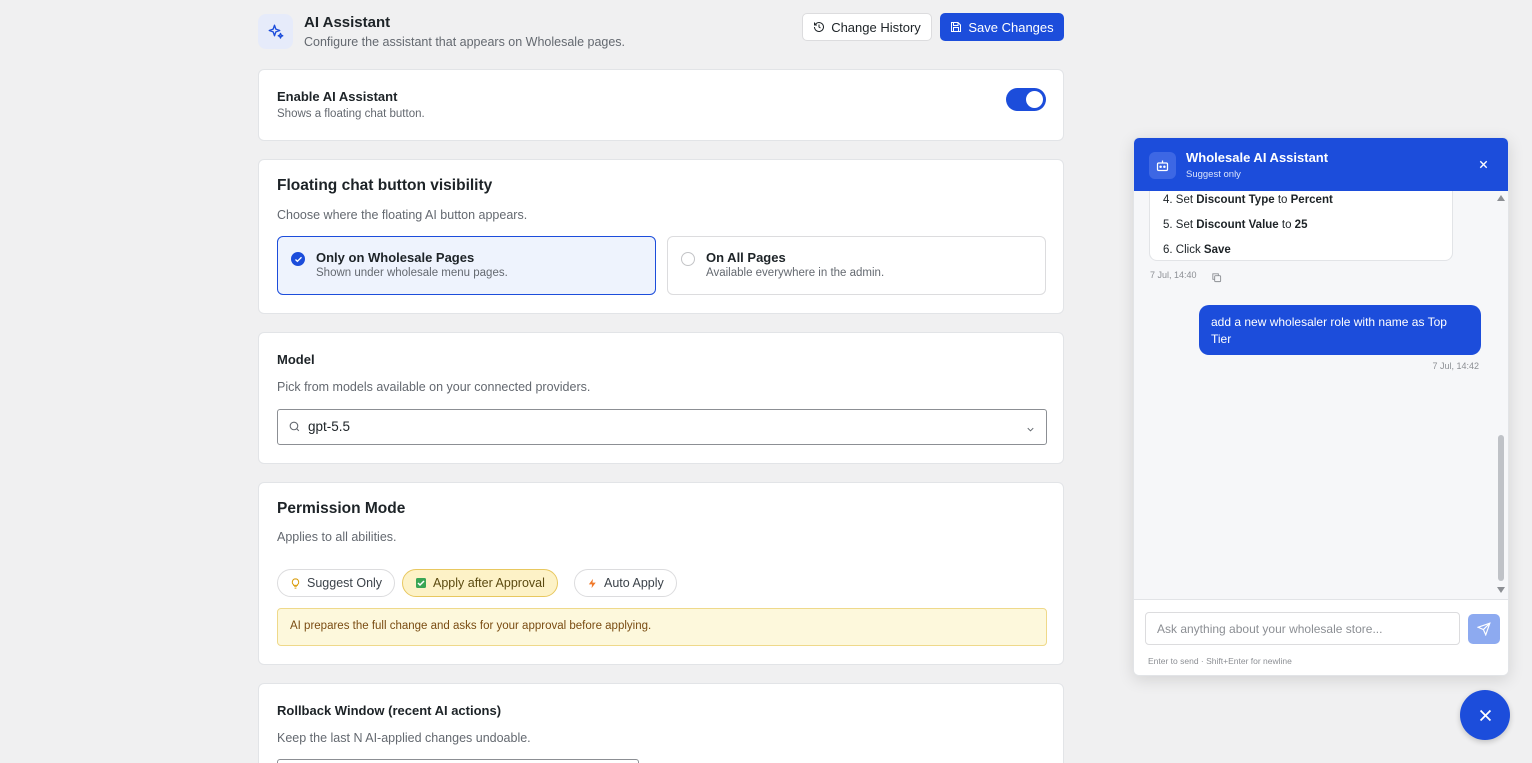 This screenshot has height=763, width=1532. Describe the element at coordinates (1501, 395) in the screenshot. I see `chat-scrollbar` at that location.